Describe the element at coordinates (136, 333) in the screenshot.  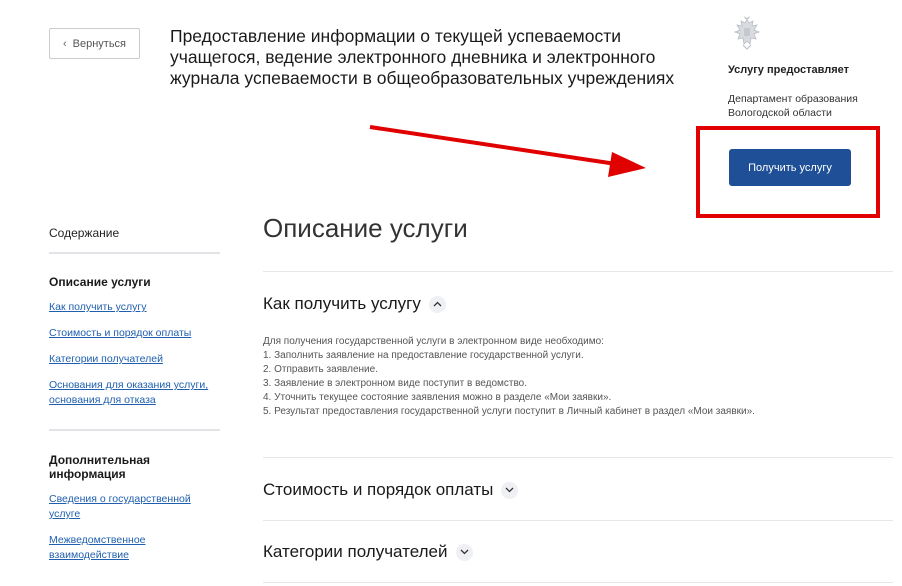
I see `sidebar-link-cost: Стоимость и порядок оплаты` at that location.